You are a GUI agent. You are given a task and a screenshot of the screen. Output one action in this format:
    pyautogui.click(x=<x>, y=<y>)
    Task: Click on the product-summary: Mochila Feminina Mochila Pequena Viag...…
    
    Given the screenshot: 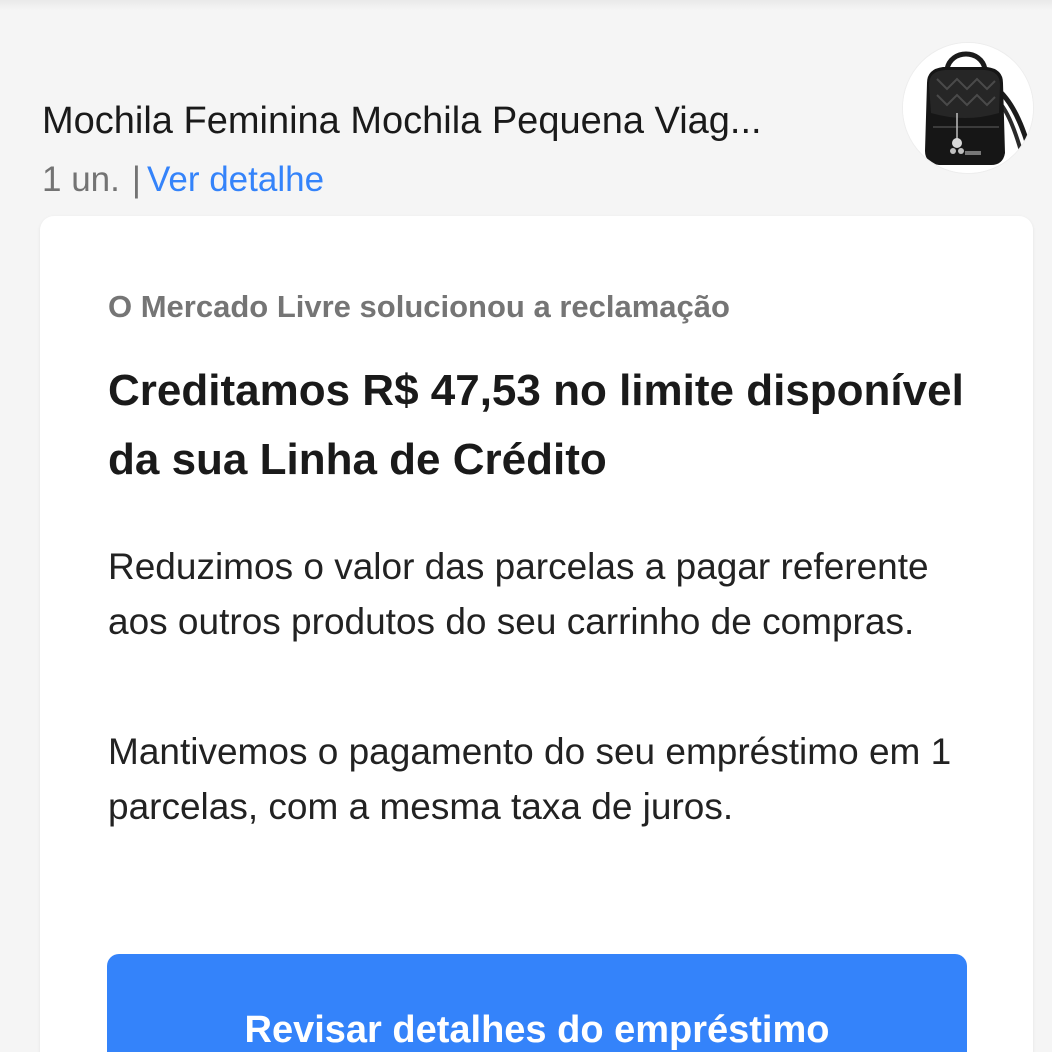 What is the action you would take?
    pyautogui.click(x=537, y=119)
    